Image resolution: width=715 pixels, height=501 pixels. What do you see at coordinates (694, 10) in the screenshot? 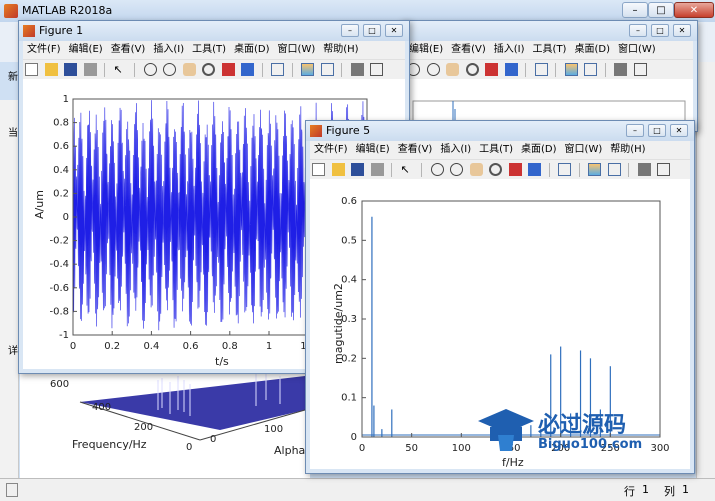
I see `main-close-button: ✕` at bounding box center [694, 10].